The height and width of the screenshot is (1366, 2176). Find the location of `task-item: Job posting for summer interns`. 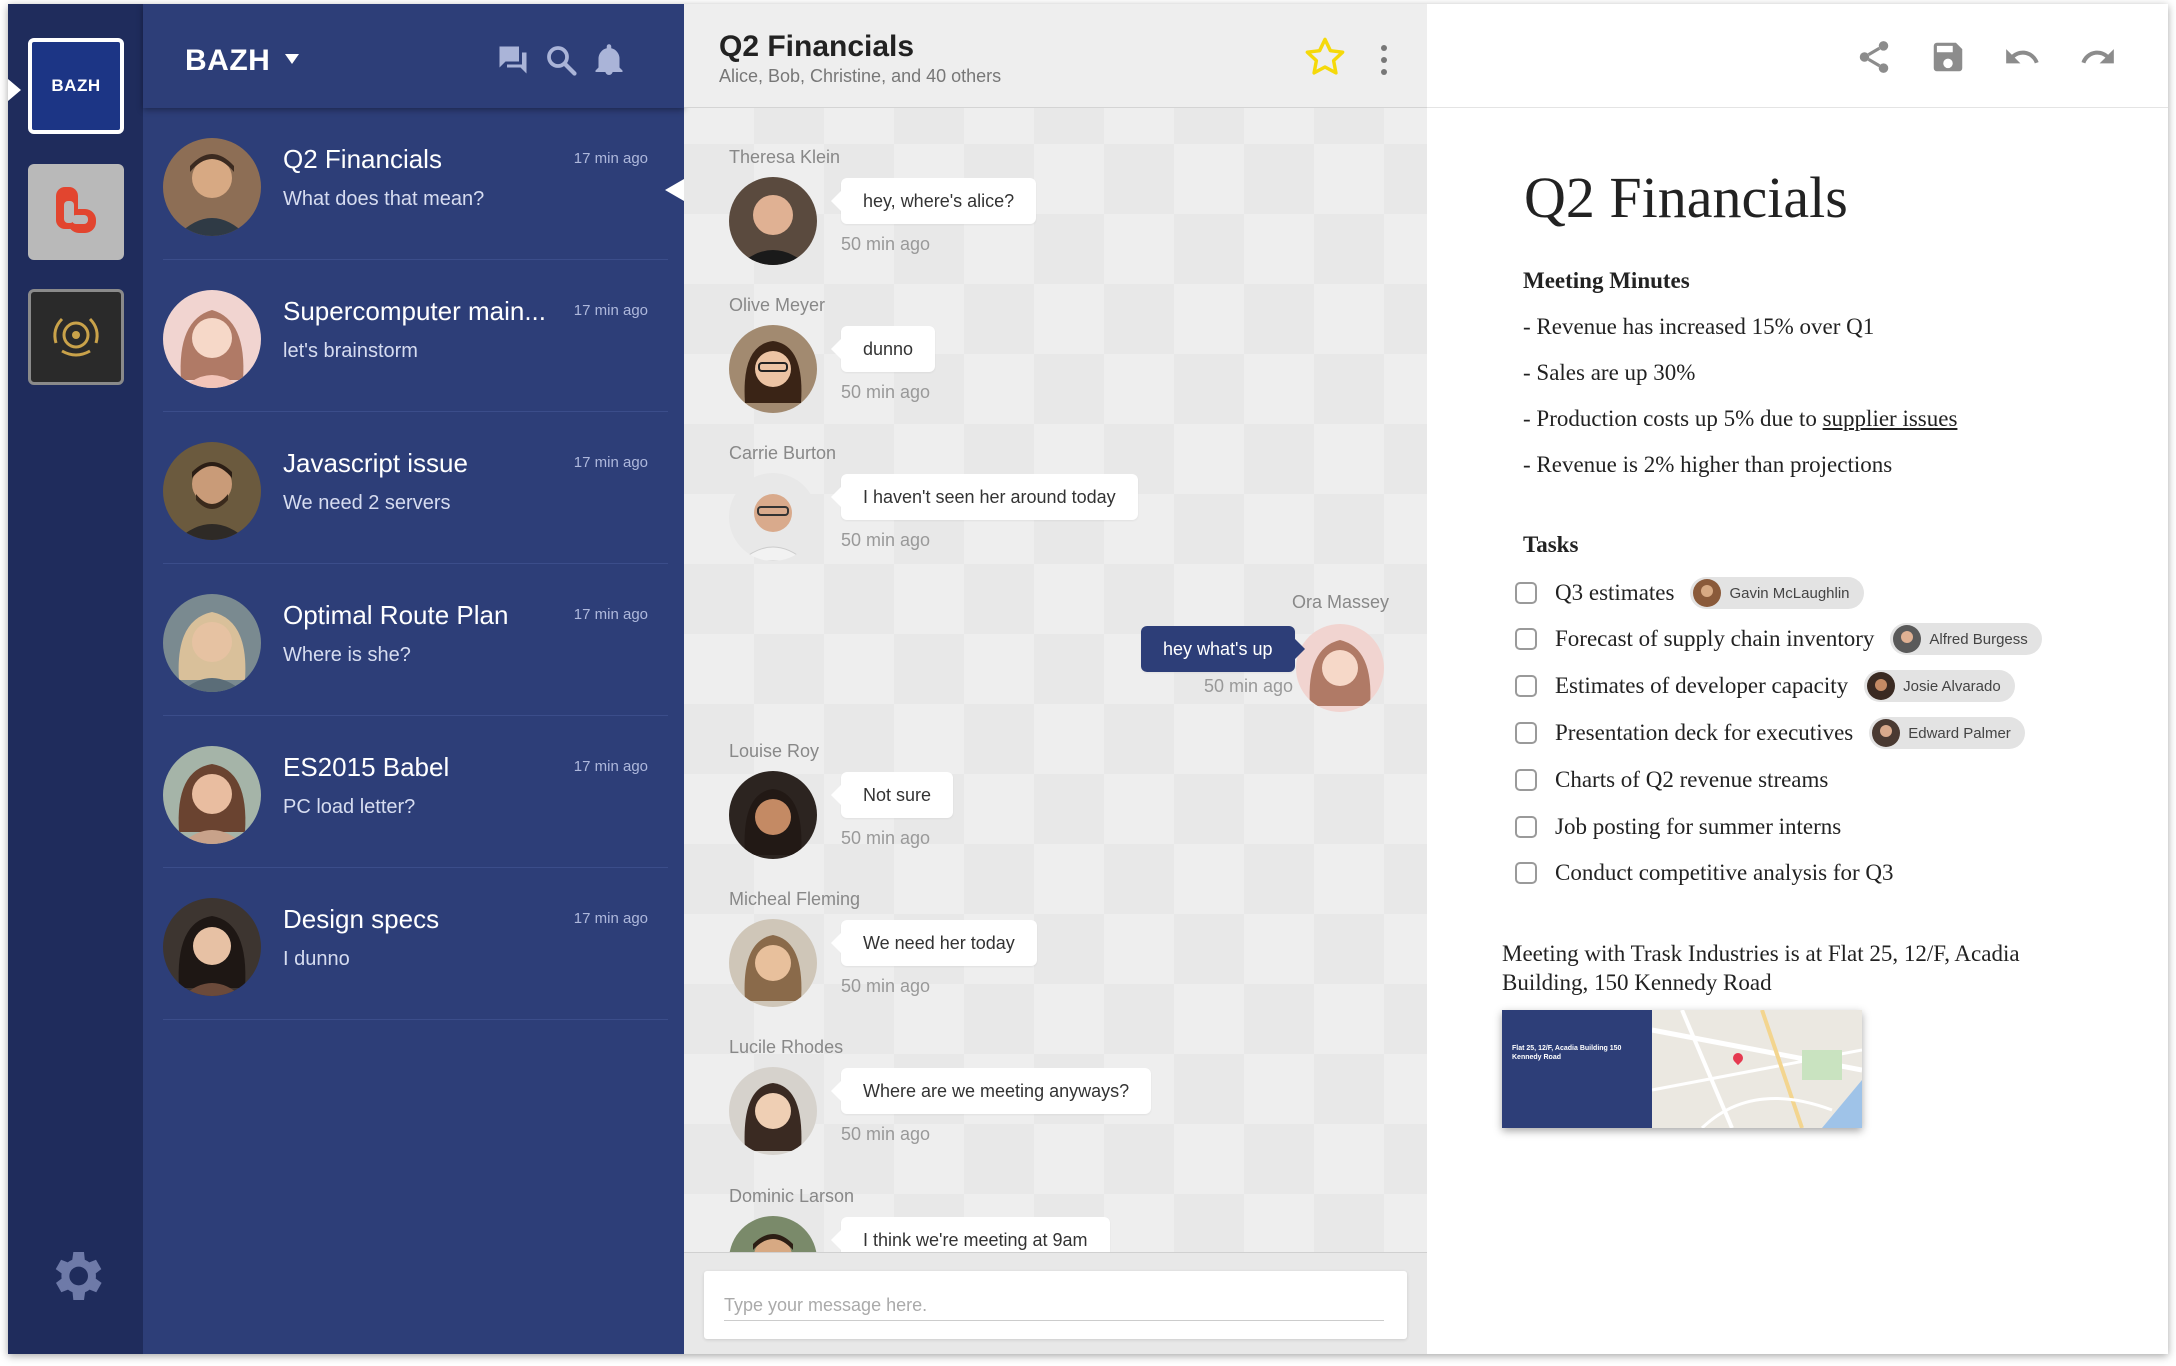

task-item: Job posting for summer interns is located at coordinates (1678, 827).